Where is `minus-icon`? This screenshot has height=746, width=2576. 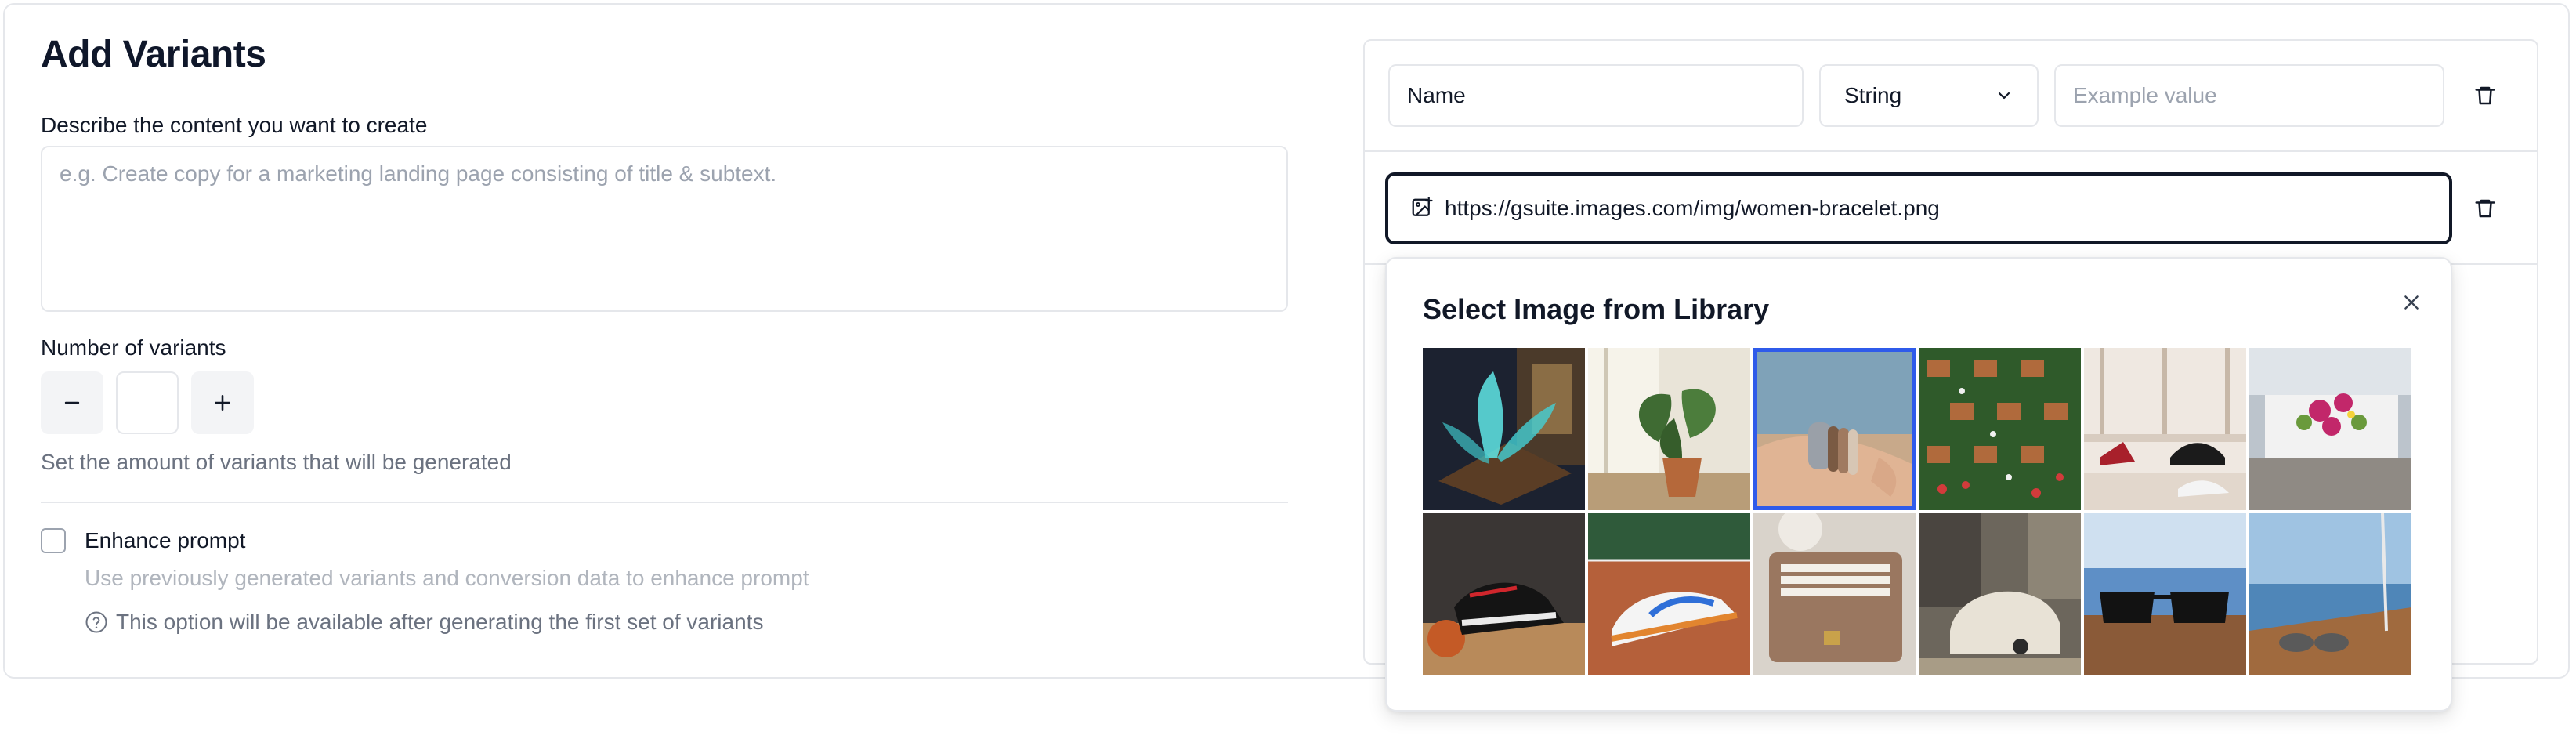
minus-icon is located at coordinates (72, 402).